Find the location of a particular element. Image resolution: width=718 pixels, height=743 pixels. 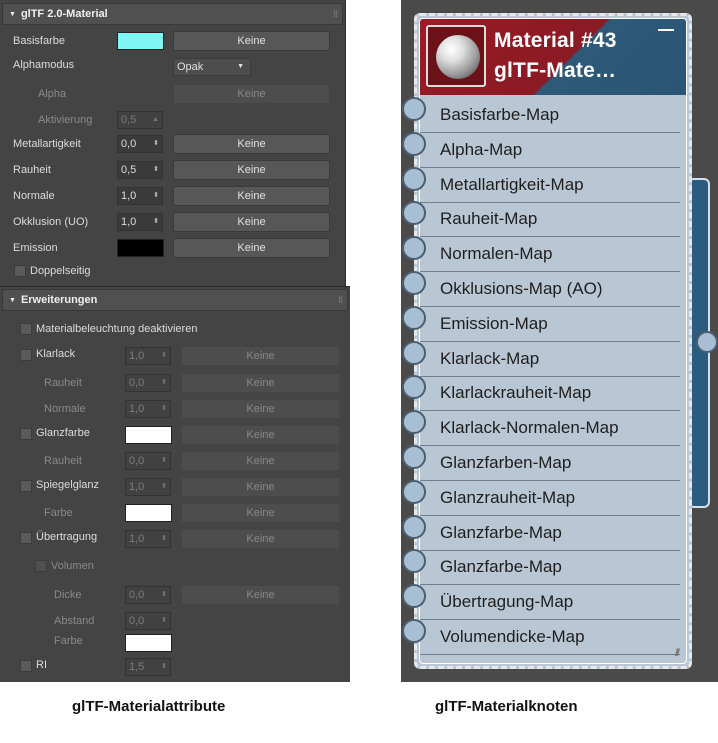

uebertragung-checkbox is located at coordinates (26, 538).